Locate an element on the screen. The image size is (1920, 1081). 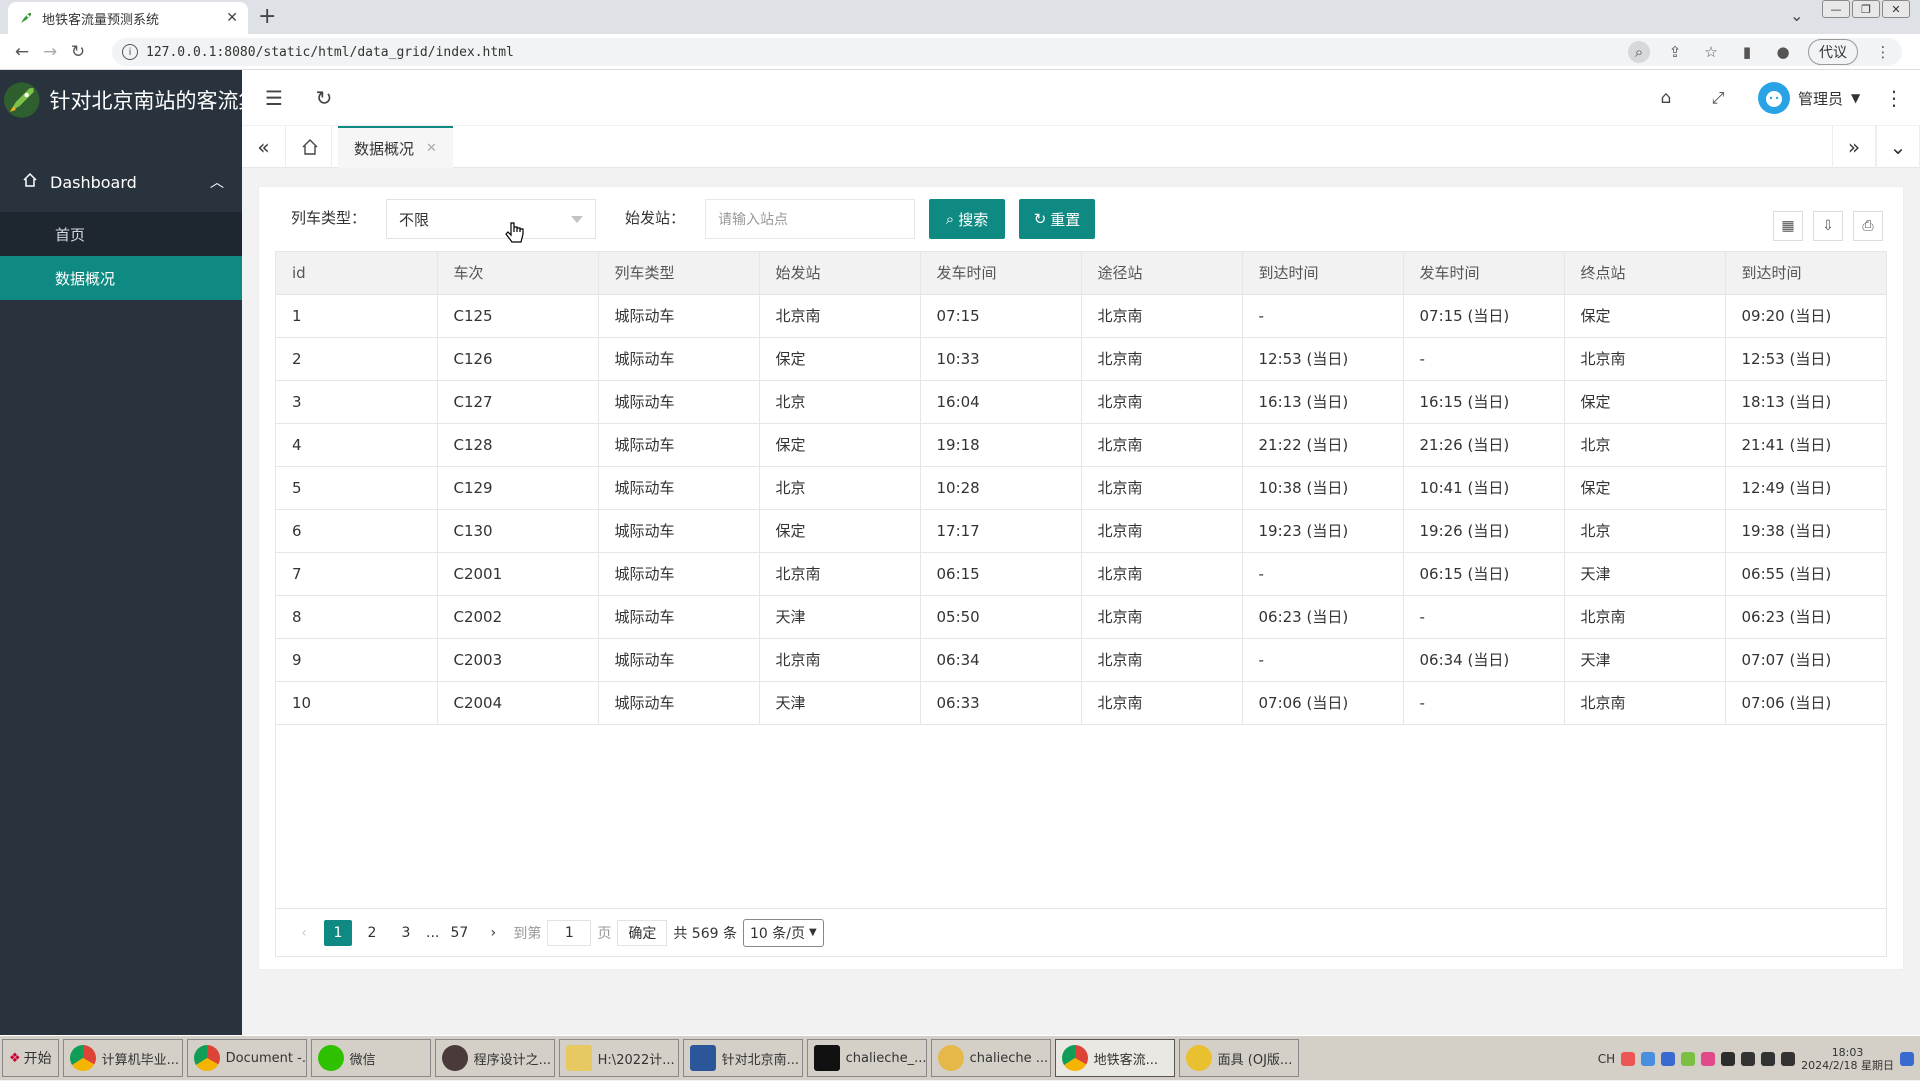
profile-icon: ● is located at coordinates (1783, 52).